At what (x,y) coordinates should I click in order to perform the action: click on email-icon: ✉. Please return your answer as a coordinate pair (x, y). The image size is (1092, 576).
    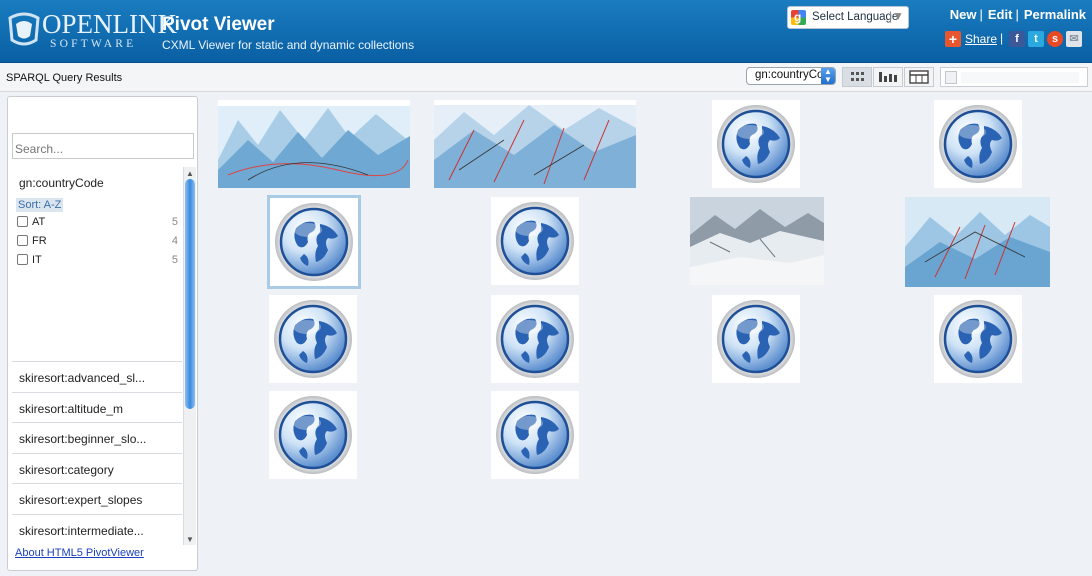
    Looking at the image, I should click on (1074, 39).